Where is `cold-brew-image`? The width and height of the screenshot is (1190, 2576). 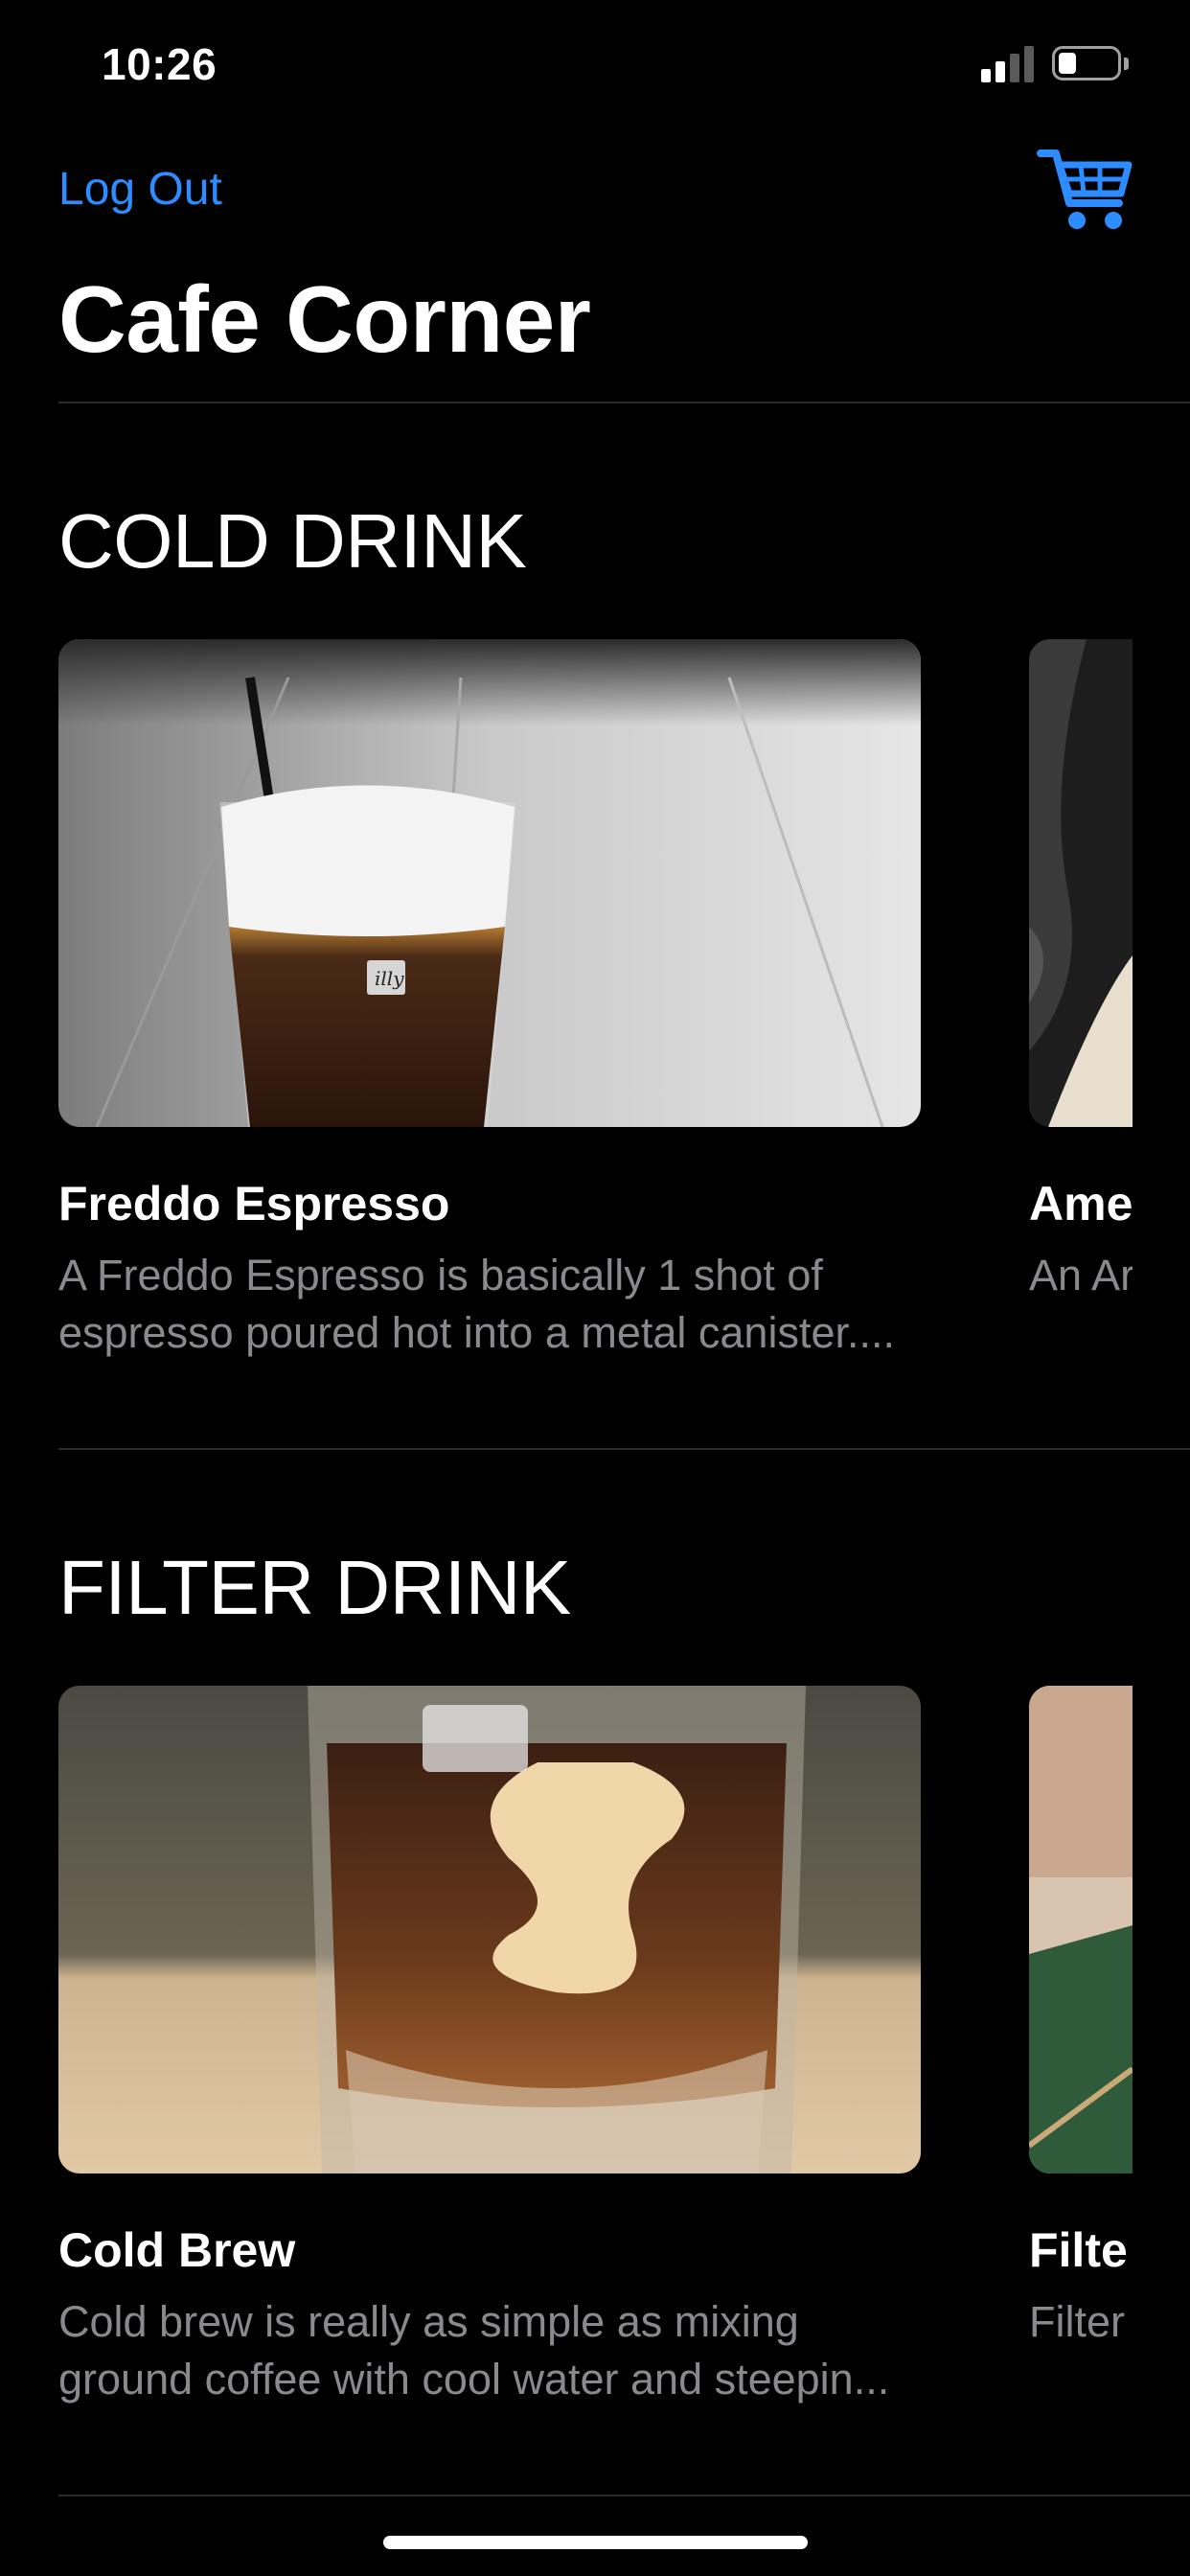 cold-brew-image is located at coordinates (490, 1930).